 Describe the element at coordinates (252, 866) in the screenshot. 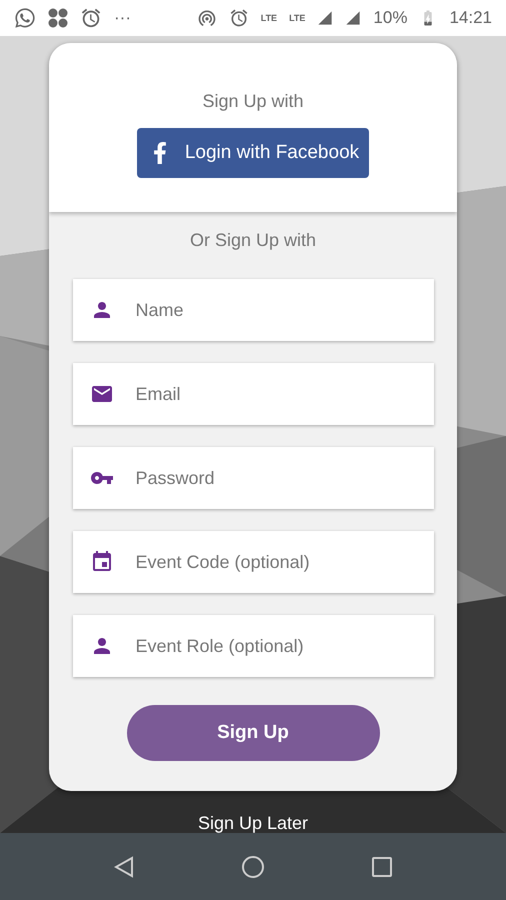

I see `home-icon` at that location.